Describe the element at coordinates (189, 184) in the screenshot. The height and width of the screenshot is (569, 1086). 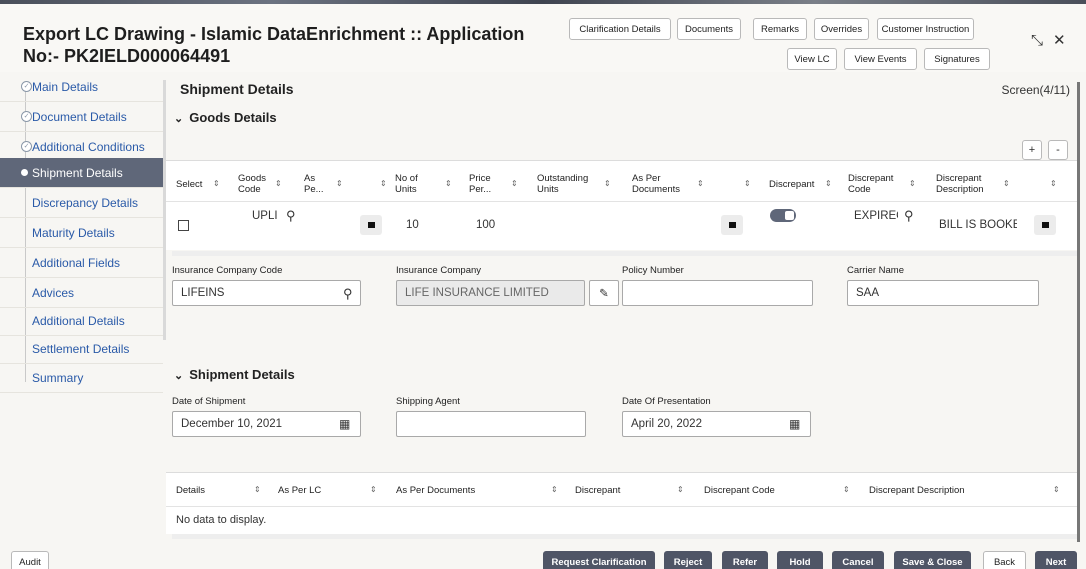
I see `column-header-select: Select` at that location.